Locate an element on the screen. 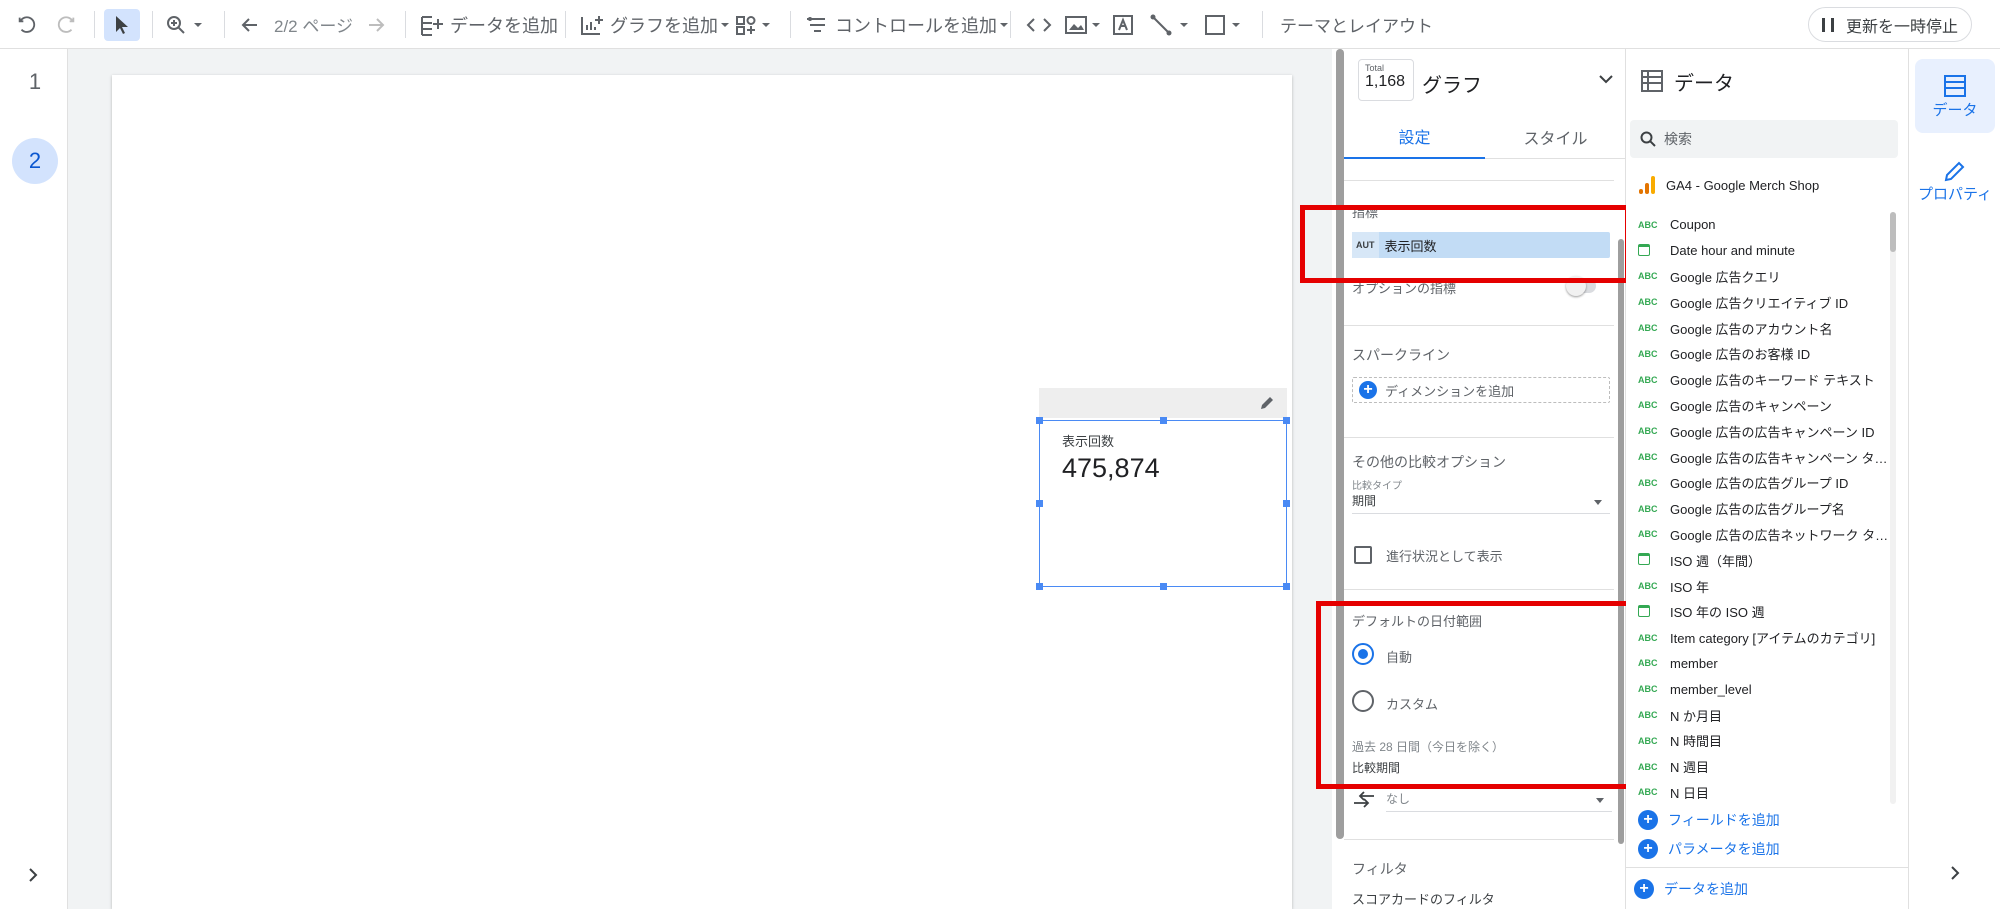  prev-page-icon is located at coordinates (250, 24).